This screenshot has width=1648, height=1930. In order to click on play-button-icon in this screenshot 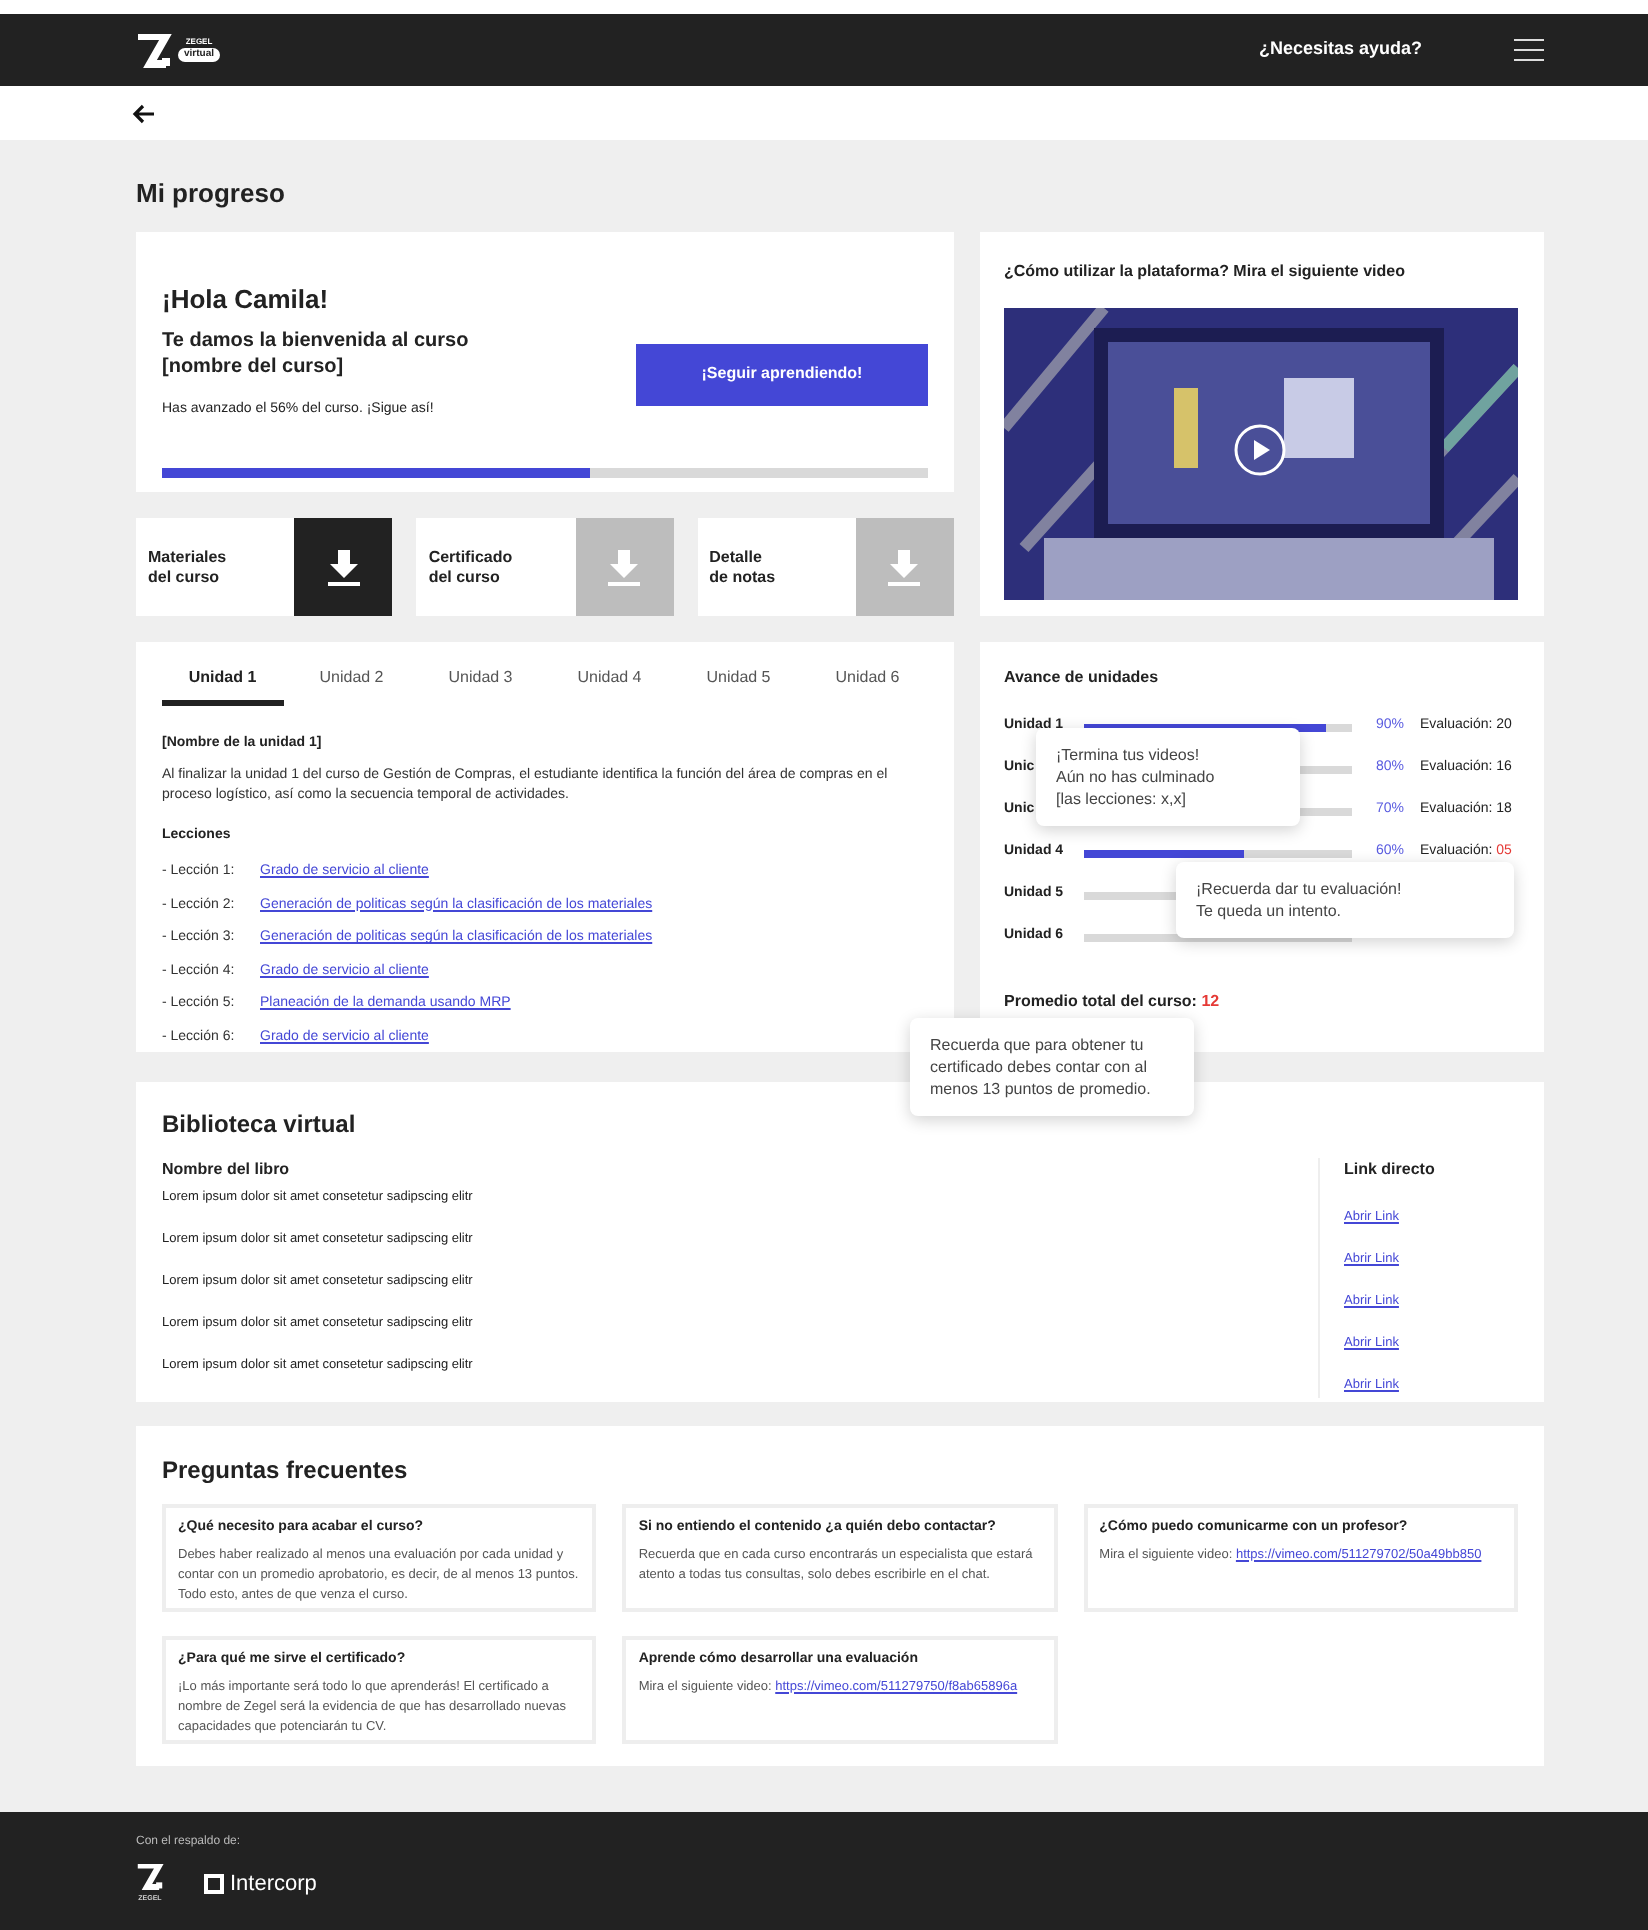, I will do `click(1260, 450)`.